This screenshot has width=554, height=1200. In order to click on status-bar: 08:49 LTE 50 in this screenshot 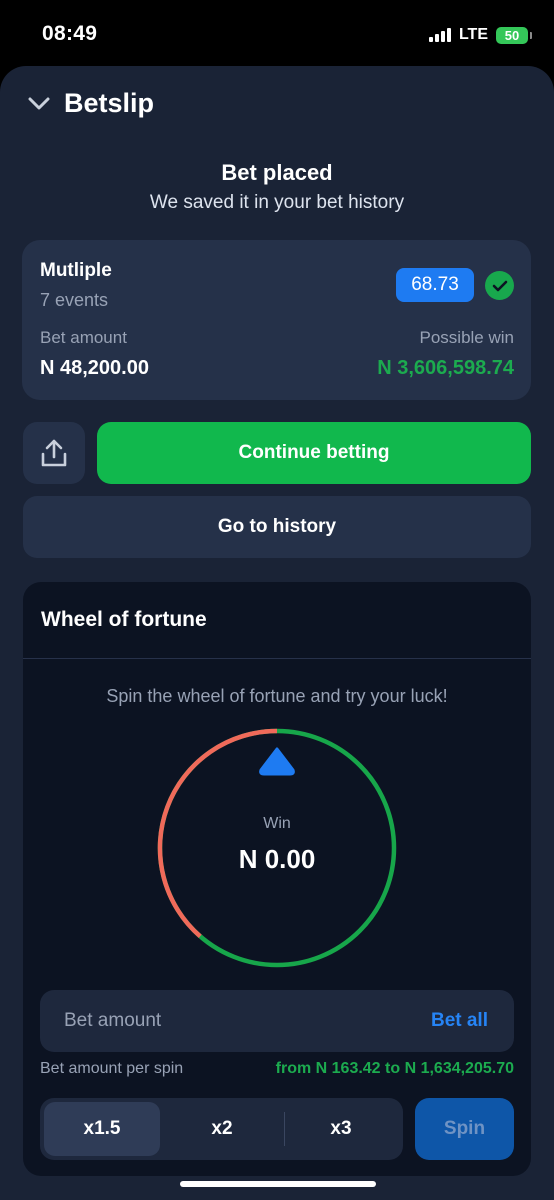, I will do `click(277, 33)`.